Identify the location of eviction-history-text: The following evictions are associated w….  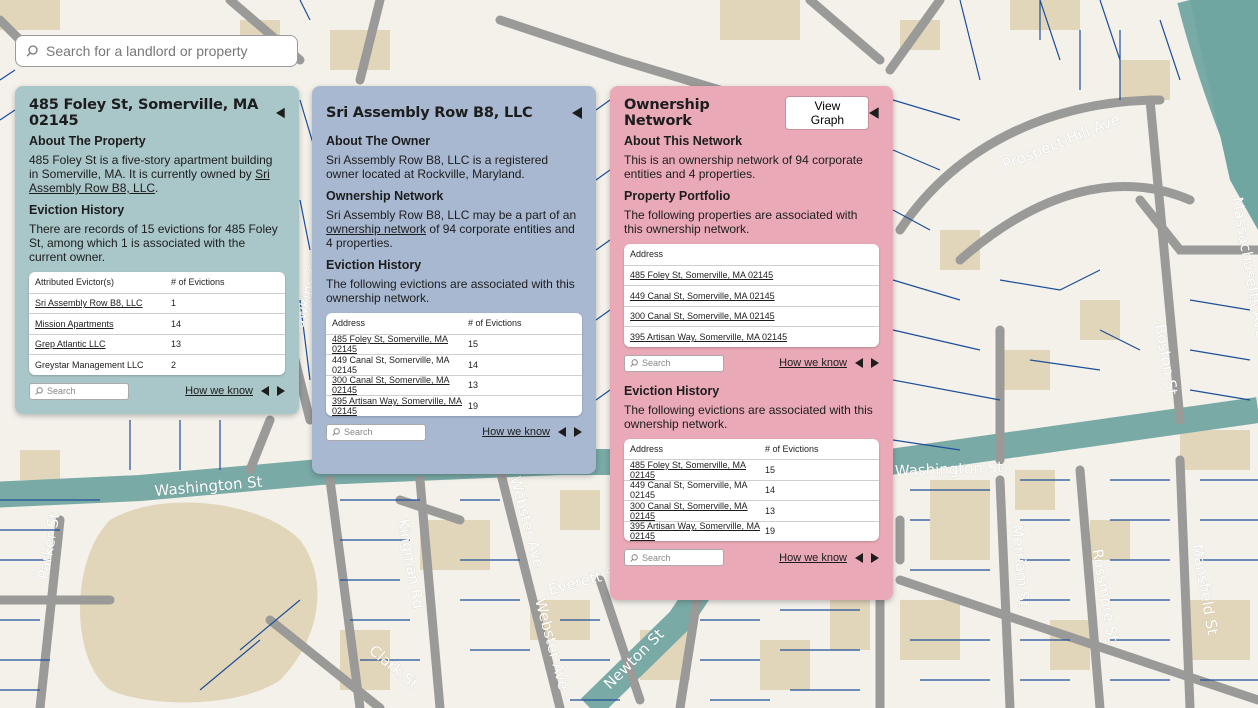
(450, 291).